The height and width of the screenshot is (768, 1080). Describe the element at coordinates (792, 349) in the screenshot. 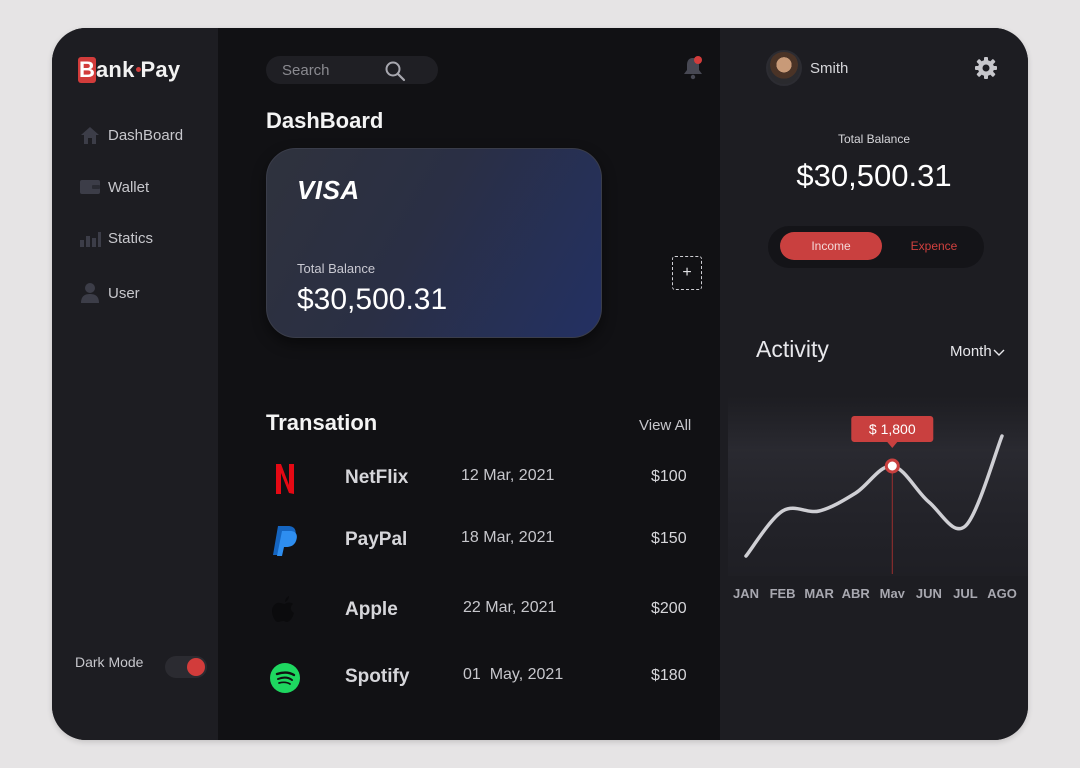

I see `activity-title: Activity` at that location.